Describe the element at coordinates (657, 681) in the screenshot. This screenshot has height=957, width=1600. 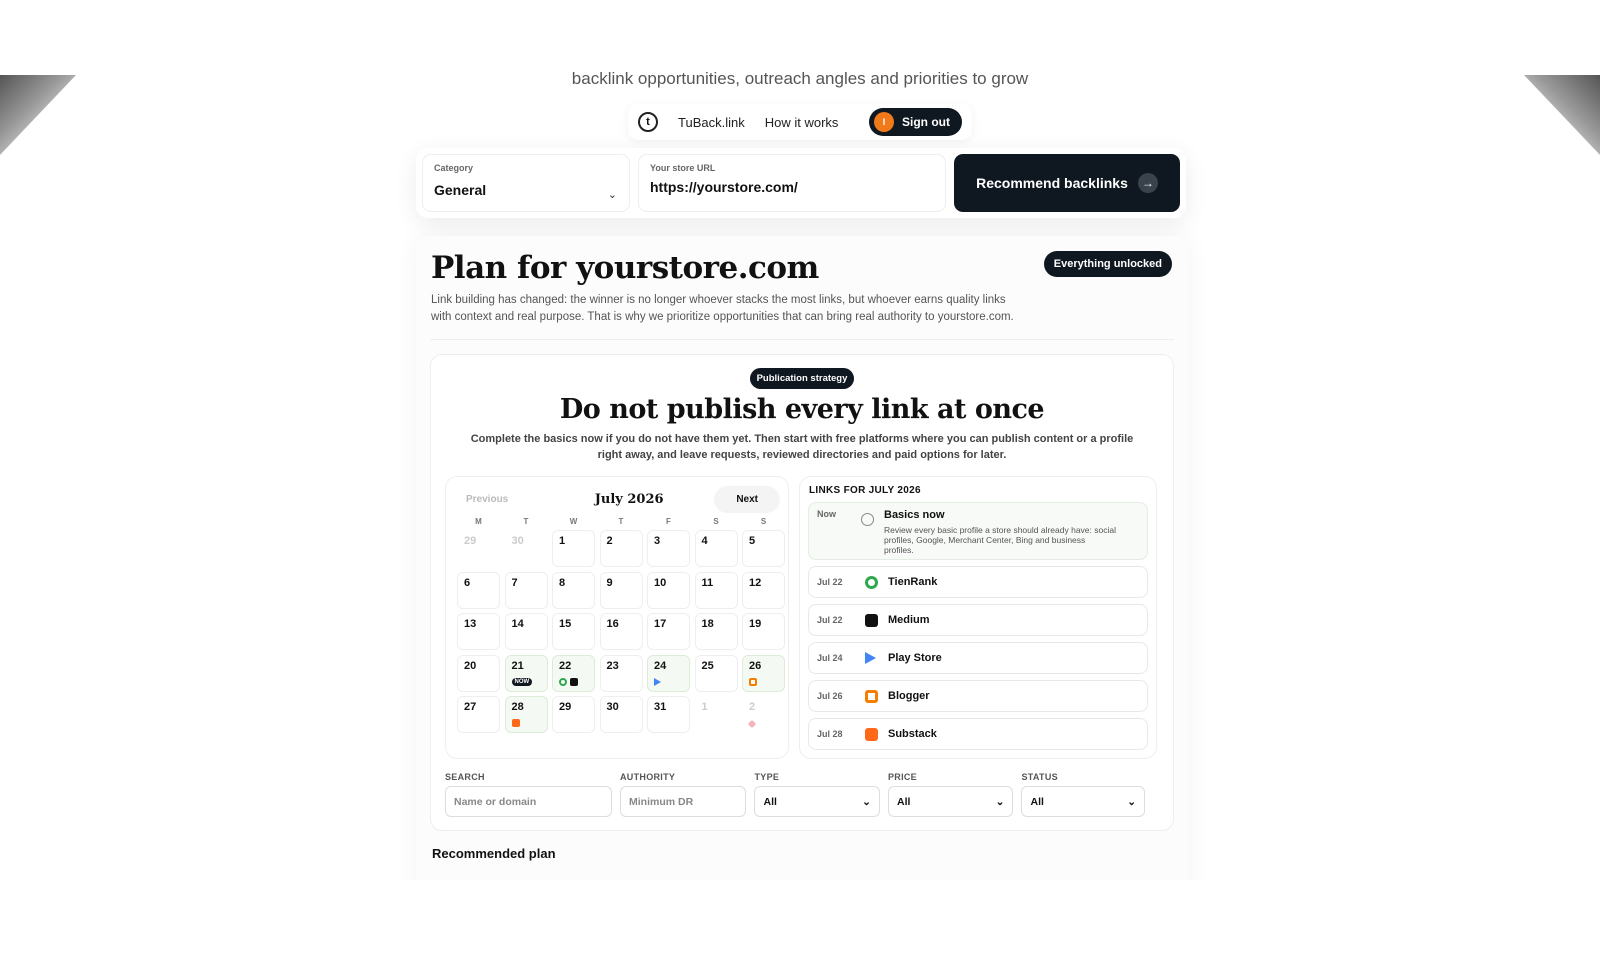
I see `play-store-icon` at that location.